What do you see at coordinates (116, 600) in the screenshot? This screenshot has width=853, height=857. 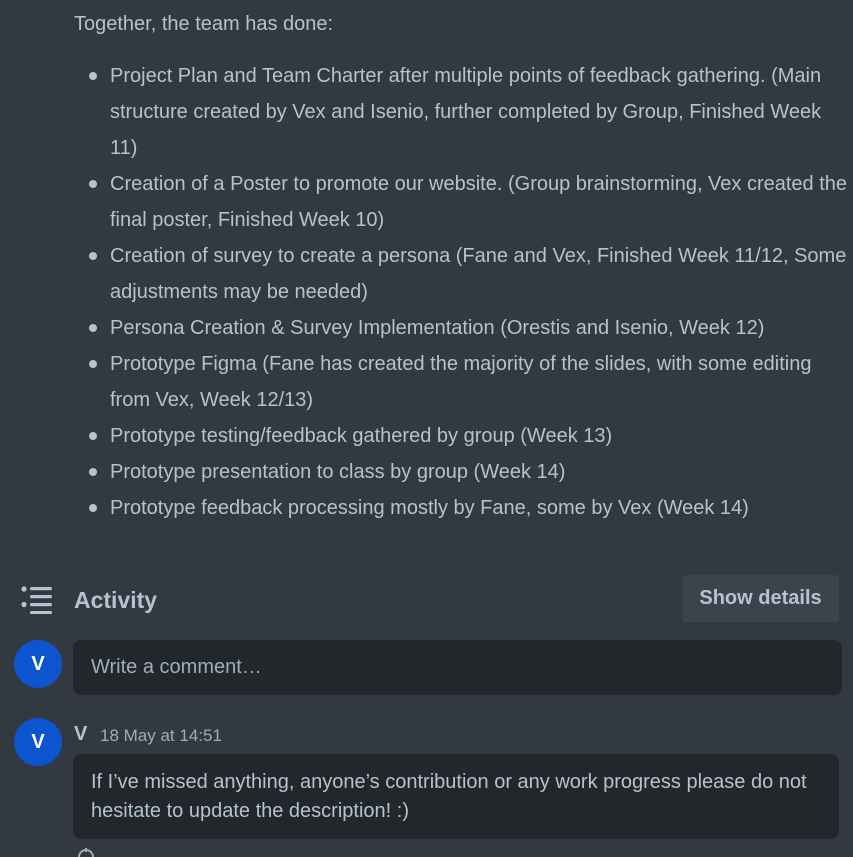 I see `activity-heading: Activity` at bounding box center [116, 600].